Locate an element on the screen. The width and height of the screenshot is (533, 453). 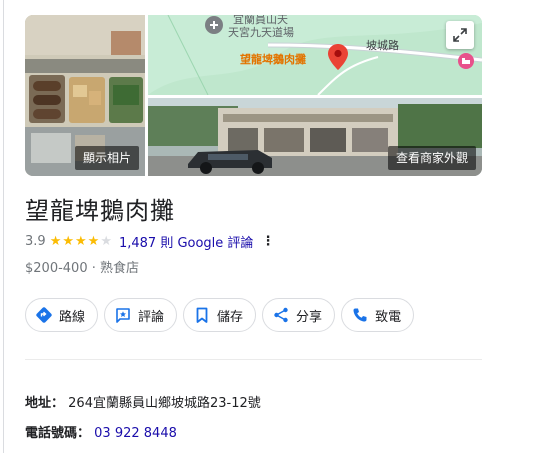
map-pin-icon is located at coordinates (338, 57).